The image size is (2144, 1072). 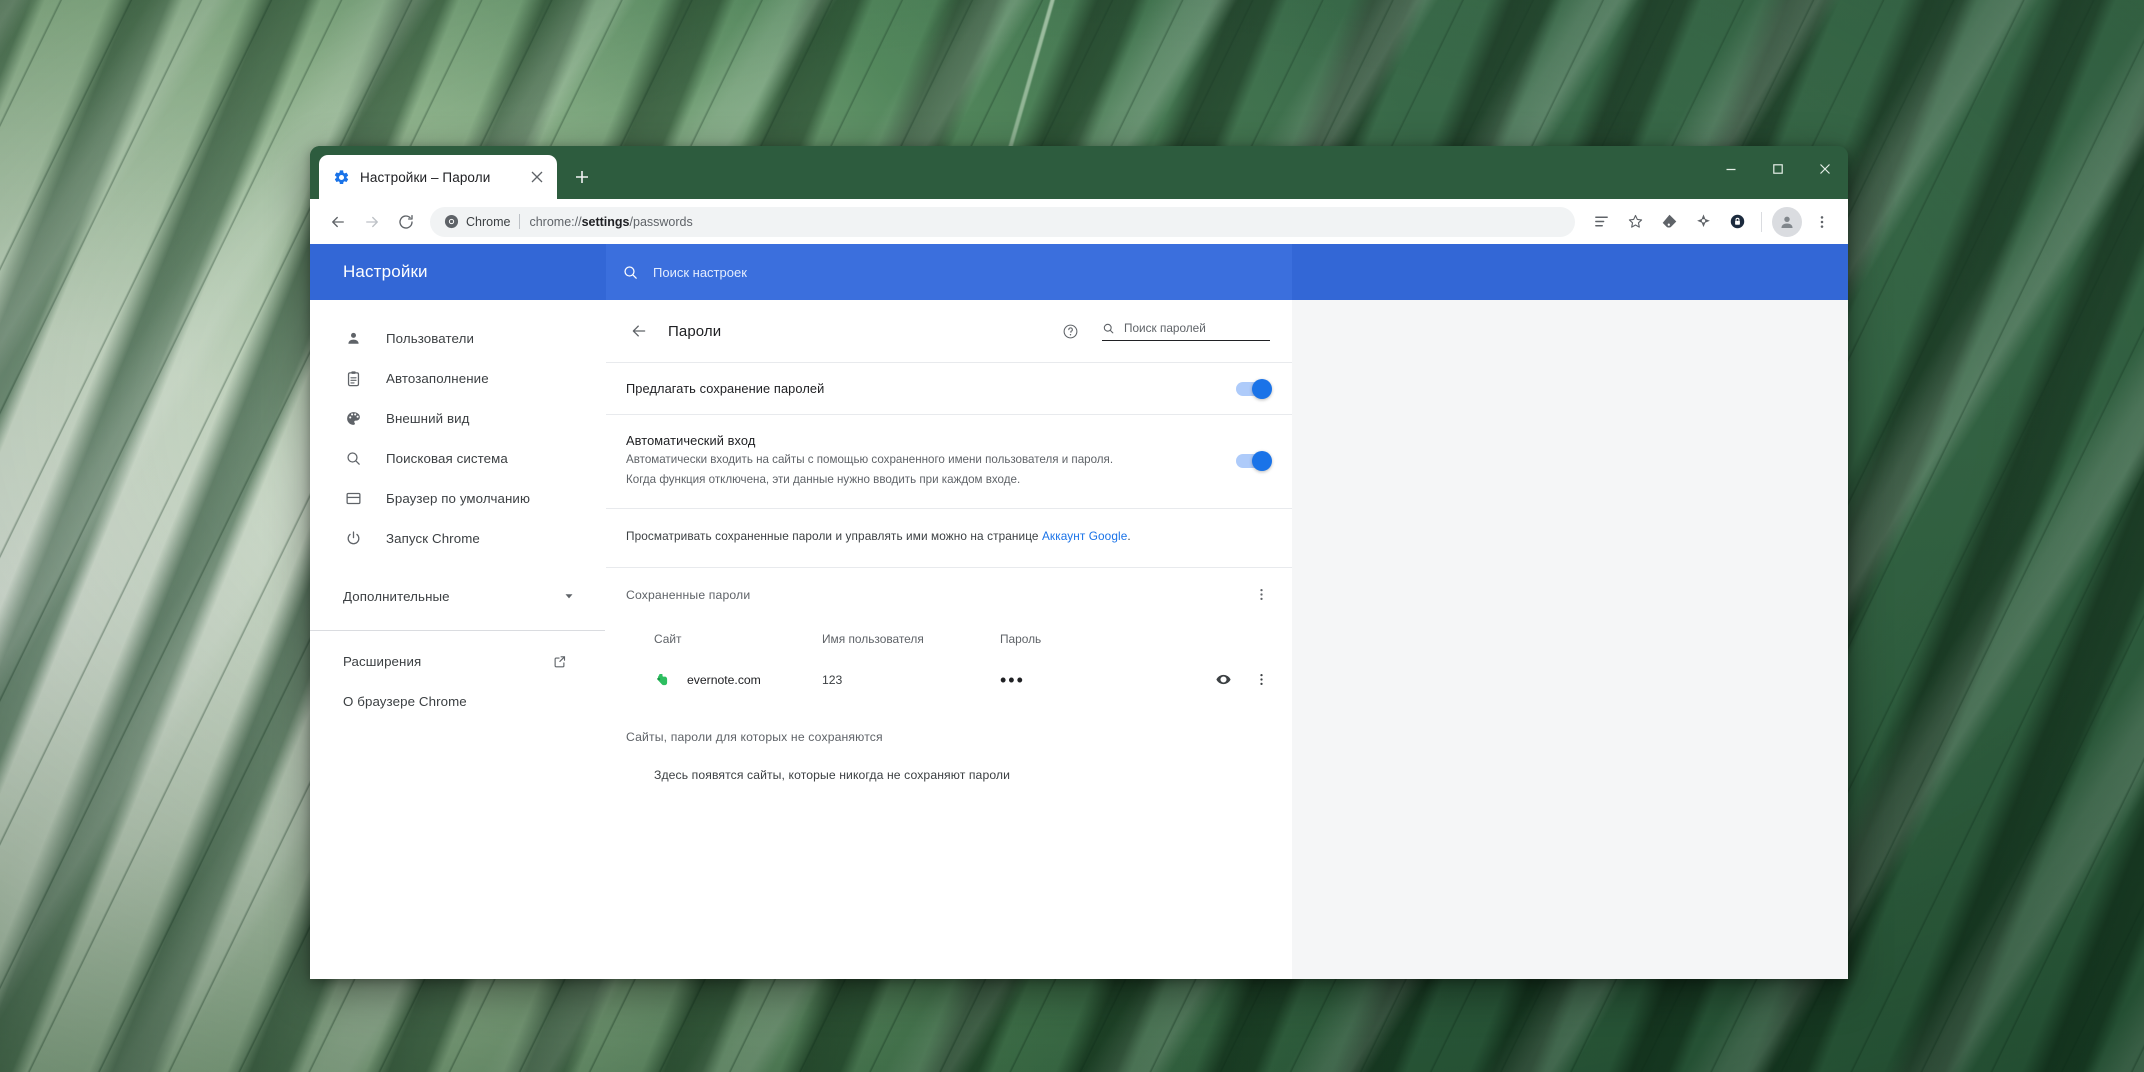 What do you see at coordinates (353, 498) in the screenshot?
I see `browser-window-icon` at bounding box center [353, 498].